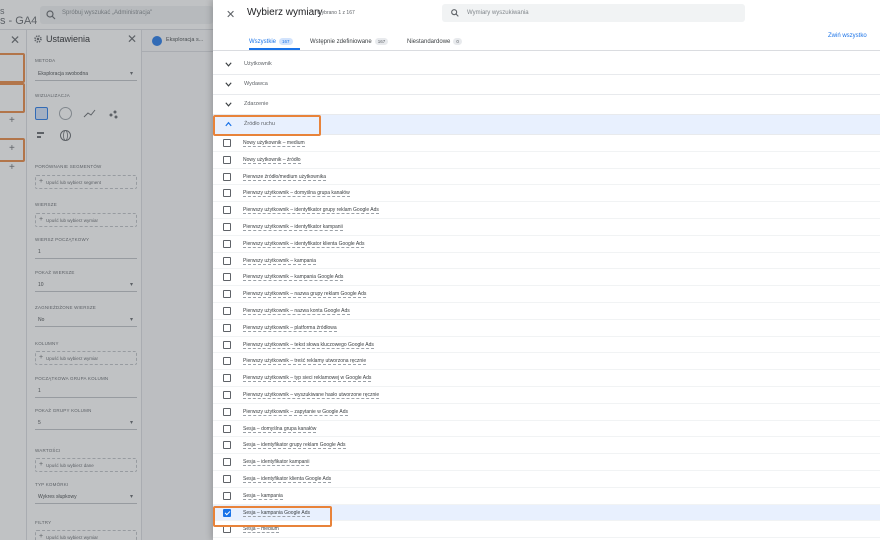  I want to click on dimension-item: Nowy użytkownik – źródło, so click(546, 160).